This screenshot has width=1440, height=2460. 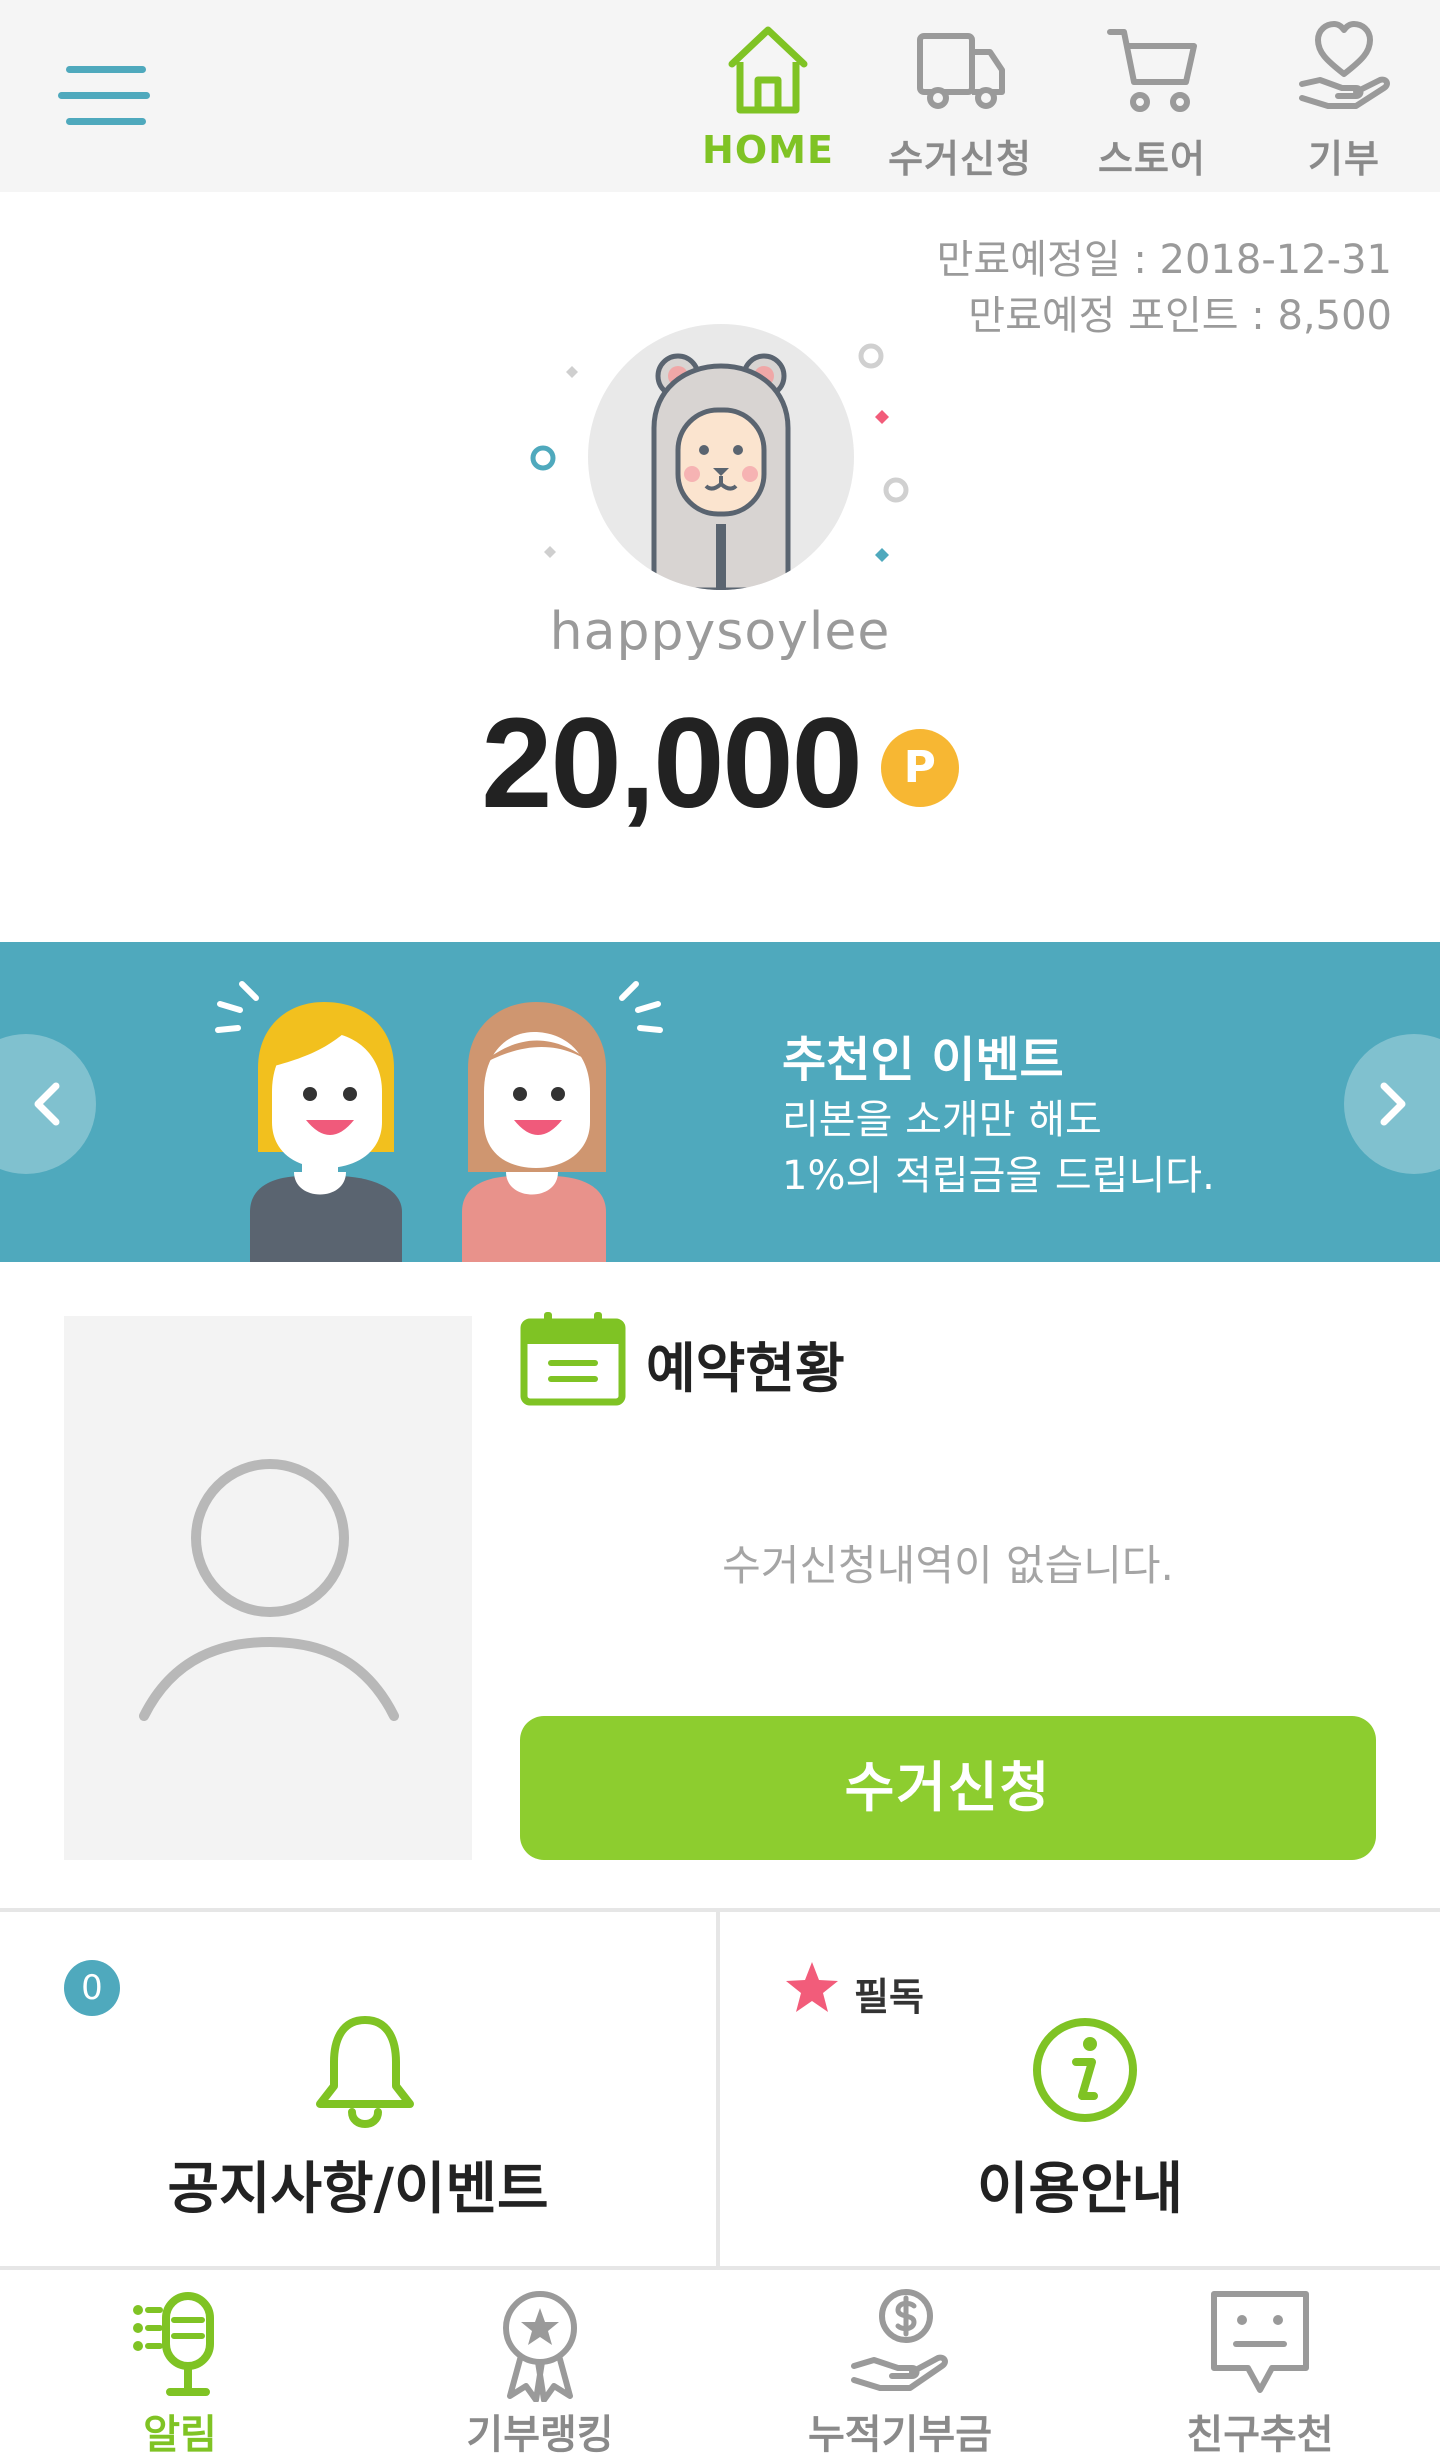 I want to click on bottom-nav-ranking: 기부랭킹, so click(x=540, y=2367).